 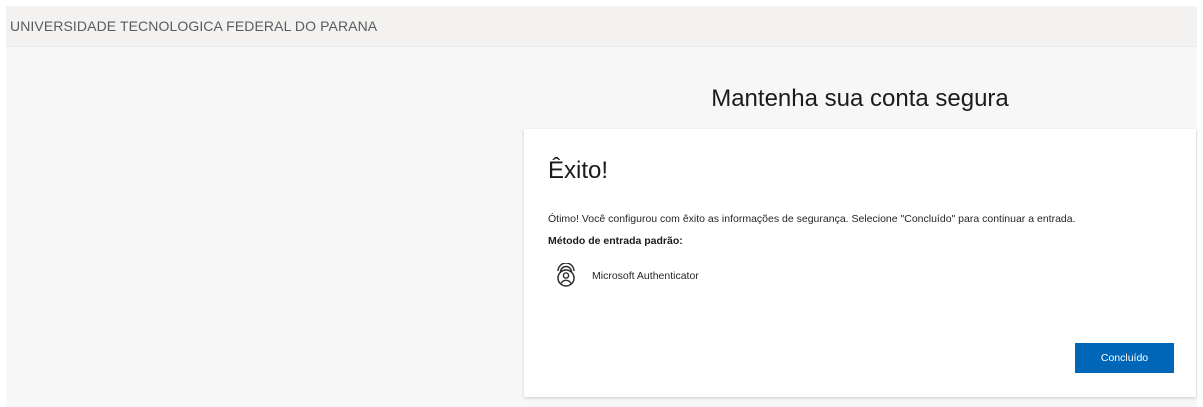 What do you see at coordinates (1124, 358) in the screenshot?
I see `done-button: Concluído` at bounding box center [1124, 358].